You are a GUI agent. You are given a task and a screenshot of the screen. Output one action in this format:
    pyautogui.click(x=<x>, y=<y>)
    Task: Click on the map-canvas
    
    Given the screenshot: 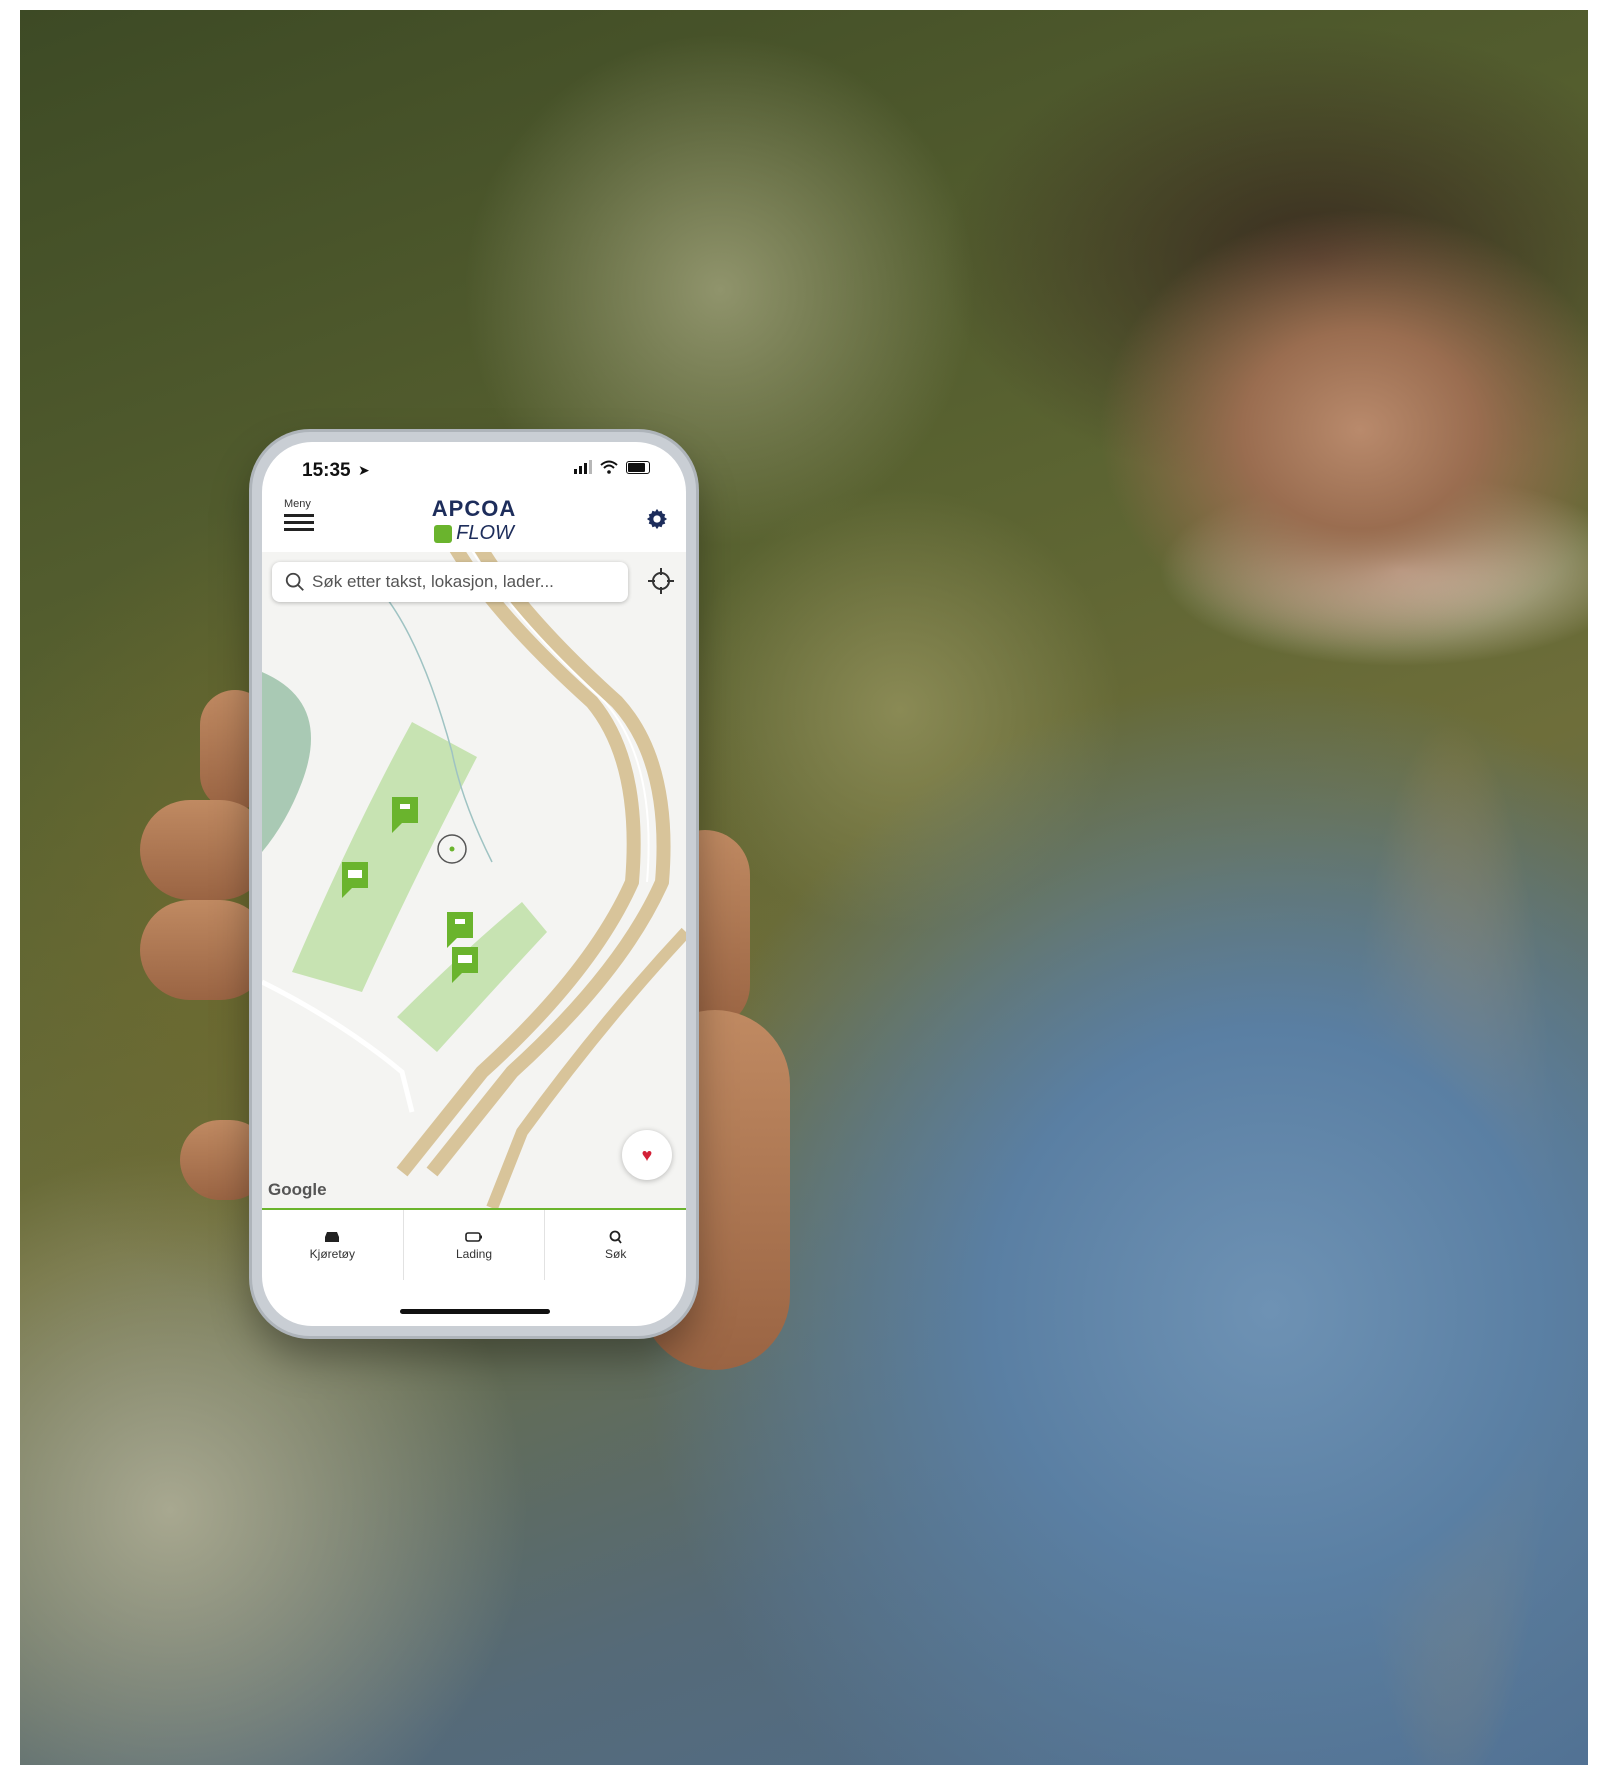 What is the action you would take?
    pyautogui.click(x=474, y=880)
    